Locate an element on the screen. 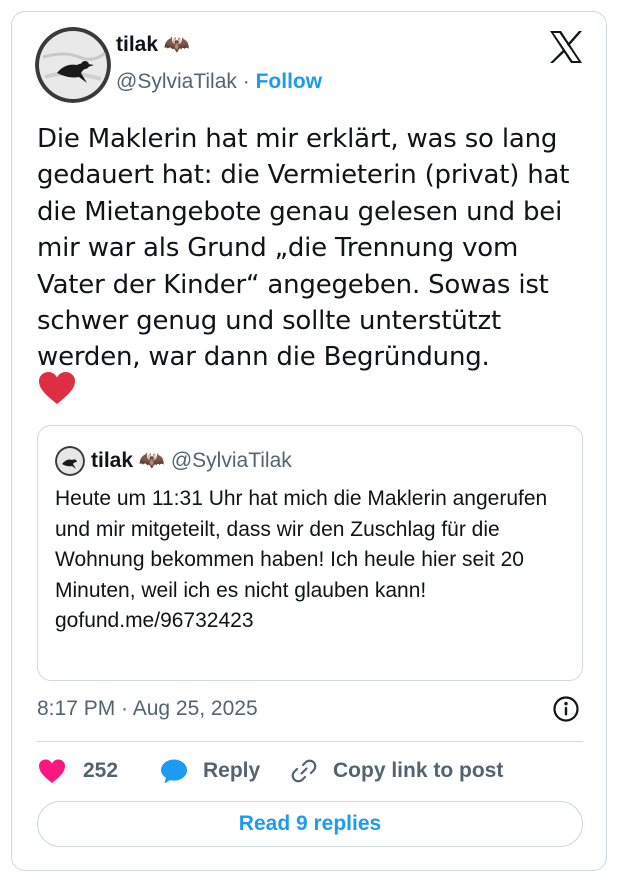 The height and width of the screenshot is (884, 620). reply-button: Reply is located at coordinates (209, 771).